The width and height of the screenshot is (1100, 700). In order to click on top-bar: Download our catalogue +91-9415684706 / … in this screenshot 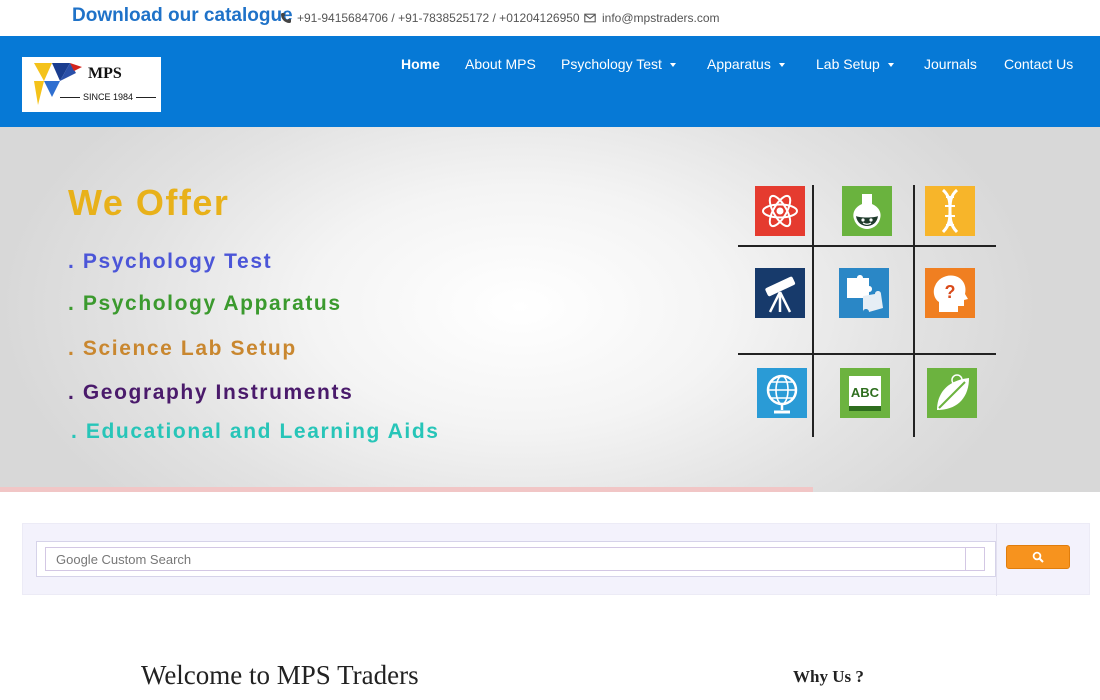, I will do `click(550, 18)`.